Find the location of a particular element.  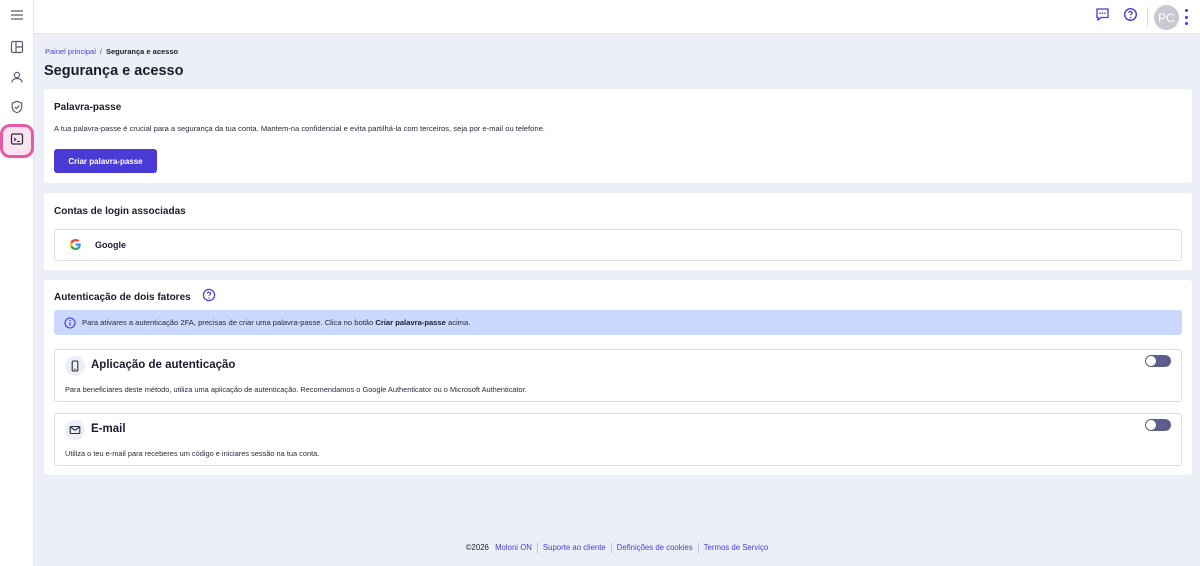

dashboard-icon is located at coordinates (17, 49).